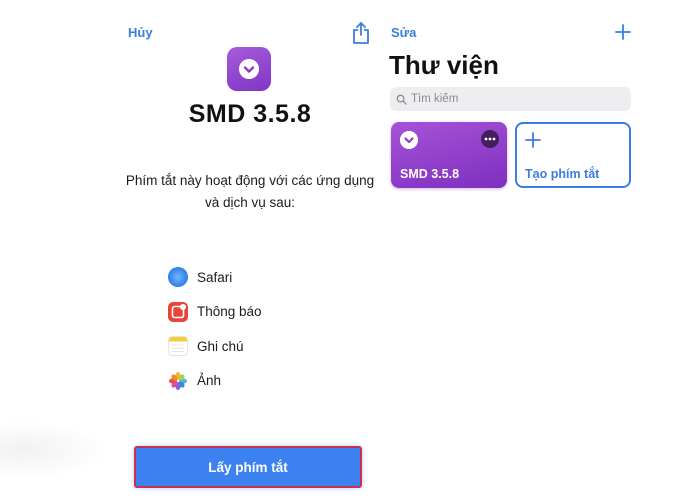 This screenshot has height=500, width=700. Describe the element at coordinates (178, 380) in the screenshot. I see `photos-icon` at that location.